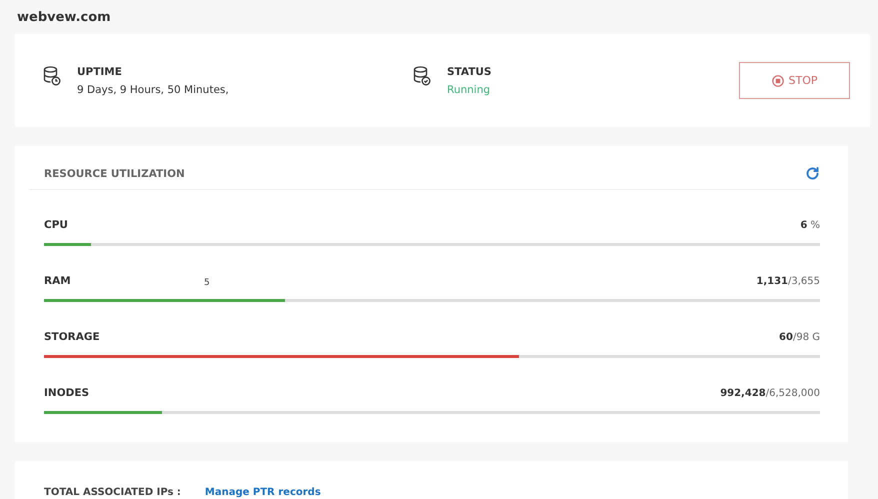 The width and height of the screenshot is (878, 499). What do you see at coordinates (422, 76) in the screenshot?
I see `database-check-icon` at bounding box center [422, 76].